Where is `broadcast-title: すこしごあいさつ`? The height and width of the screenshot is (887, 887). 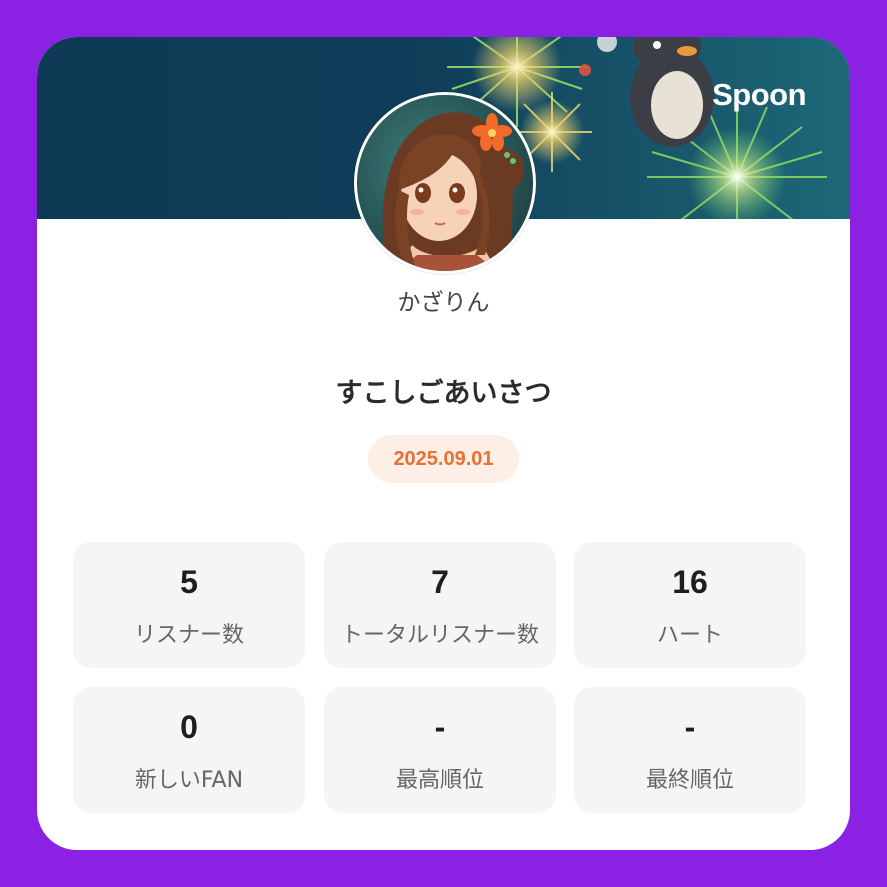 broadcast-title: すこしごあいさつ is located at coordinates (443, 393).